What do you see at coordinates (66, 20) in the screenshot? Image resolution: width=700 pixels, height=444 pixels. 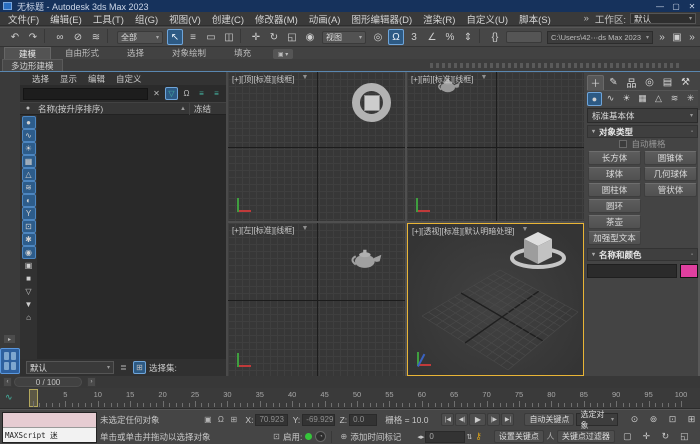 I see `menu-item: 编辑(E)` at bounding box center [66, 20].